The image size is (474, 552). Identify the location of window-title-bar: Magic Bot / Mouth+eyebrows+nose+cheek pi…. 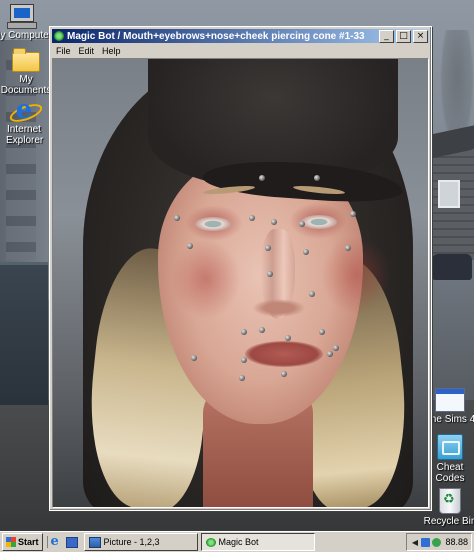
(240, 36).